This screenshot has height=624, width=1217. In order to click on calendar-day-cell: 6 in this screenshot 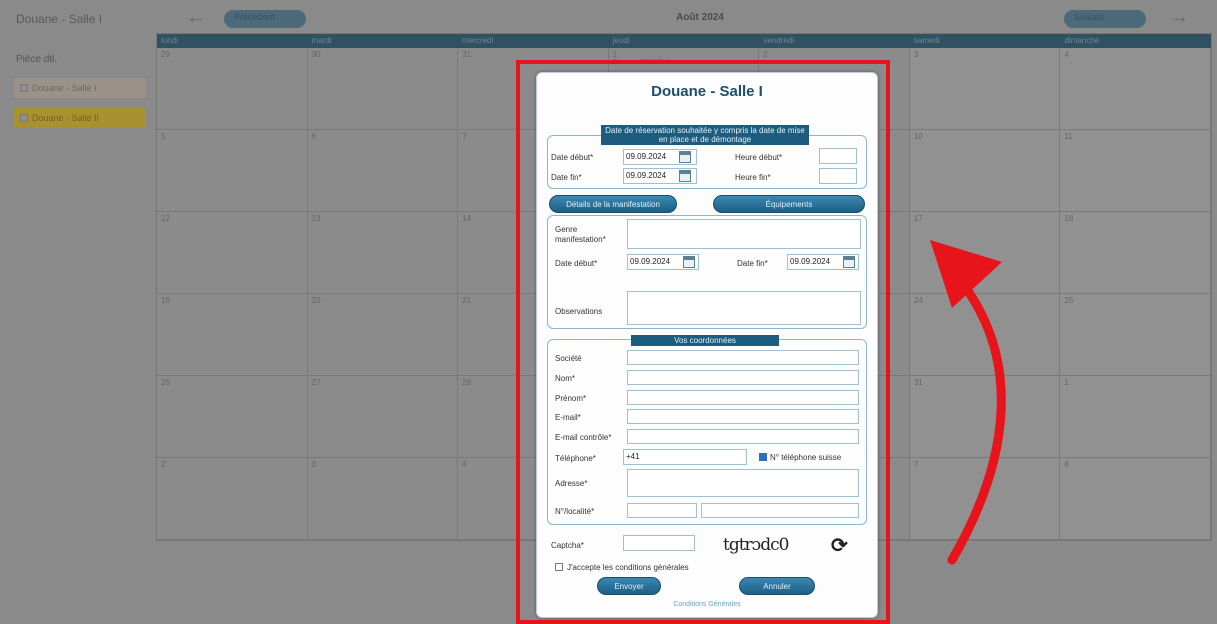, I will do `click(383, 171)`.